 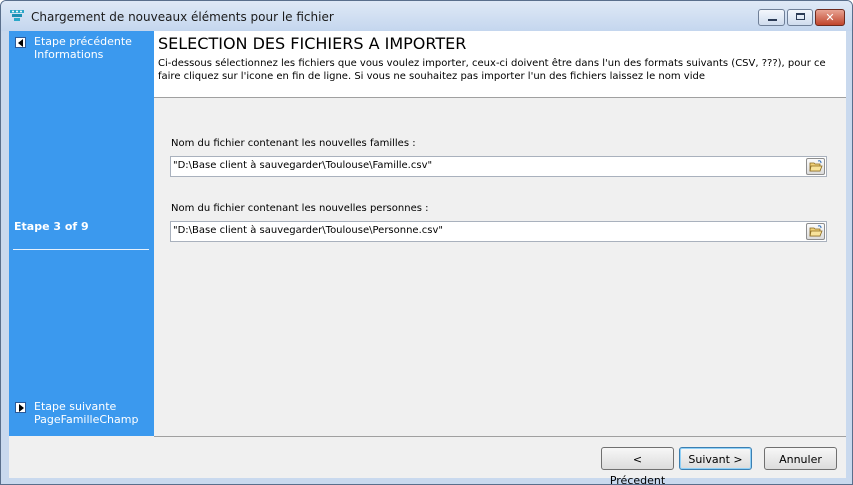 I want to click on previous-step-name: Informations, so click(x=69, y=54).